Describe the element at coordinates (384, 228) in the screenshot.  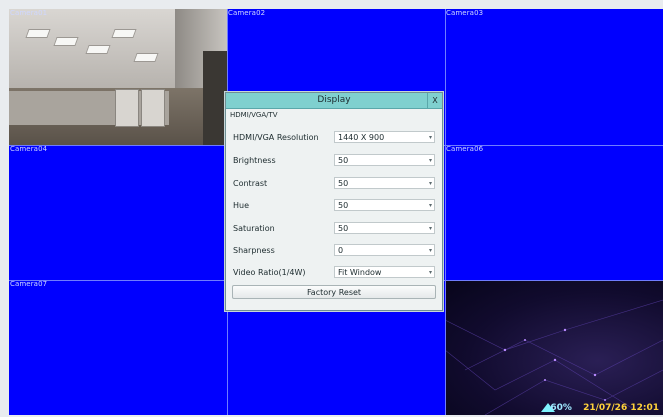
I see `saturation-select: 50 ▾` at that location.